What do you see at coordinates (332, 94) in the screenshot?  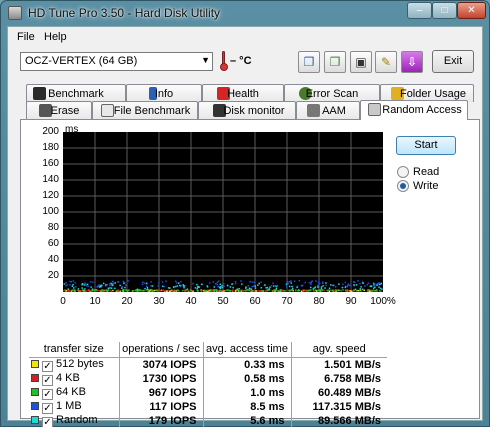 I see `tab-label: Error Scan` at bounding box center [332, 94].